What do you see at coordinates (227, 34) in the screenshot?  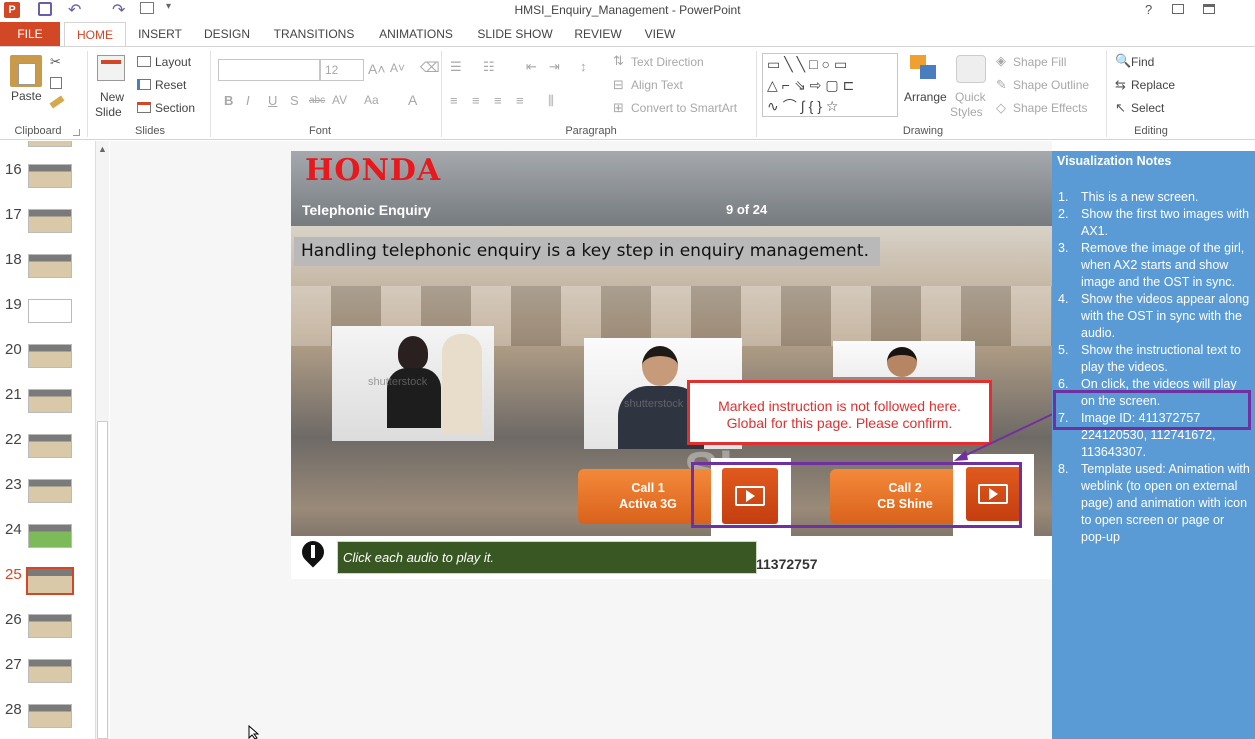 I see `tab-design: DESIGN` at bounding box center [227, 34].